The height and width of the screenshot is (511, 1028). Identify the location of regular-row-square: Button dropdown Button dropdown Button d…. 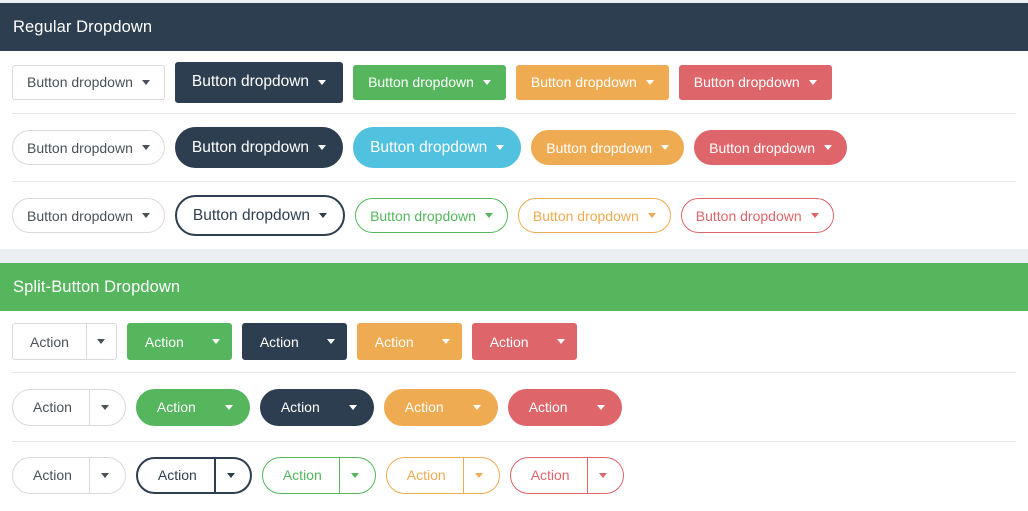
(514, 82).